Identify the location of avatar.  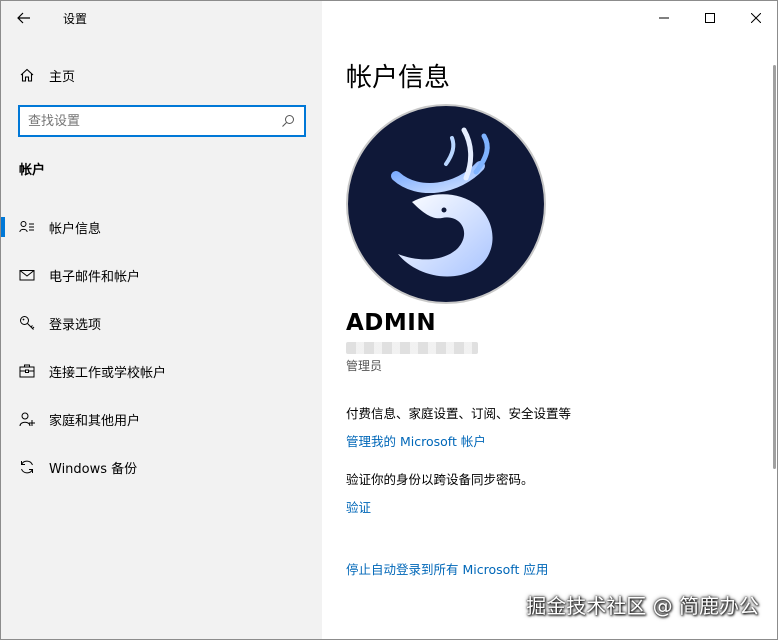
(446, 204).